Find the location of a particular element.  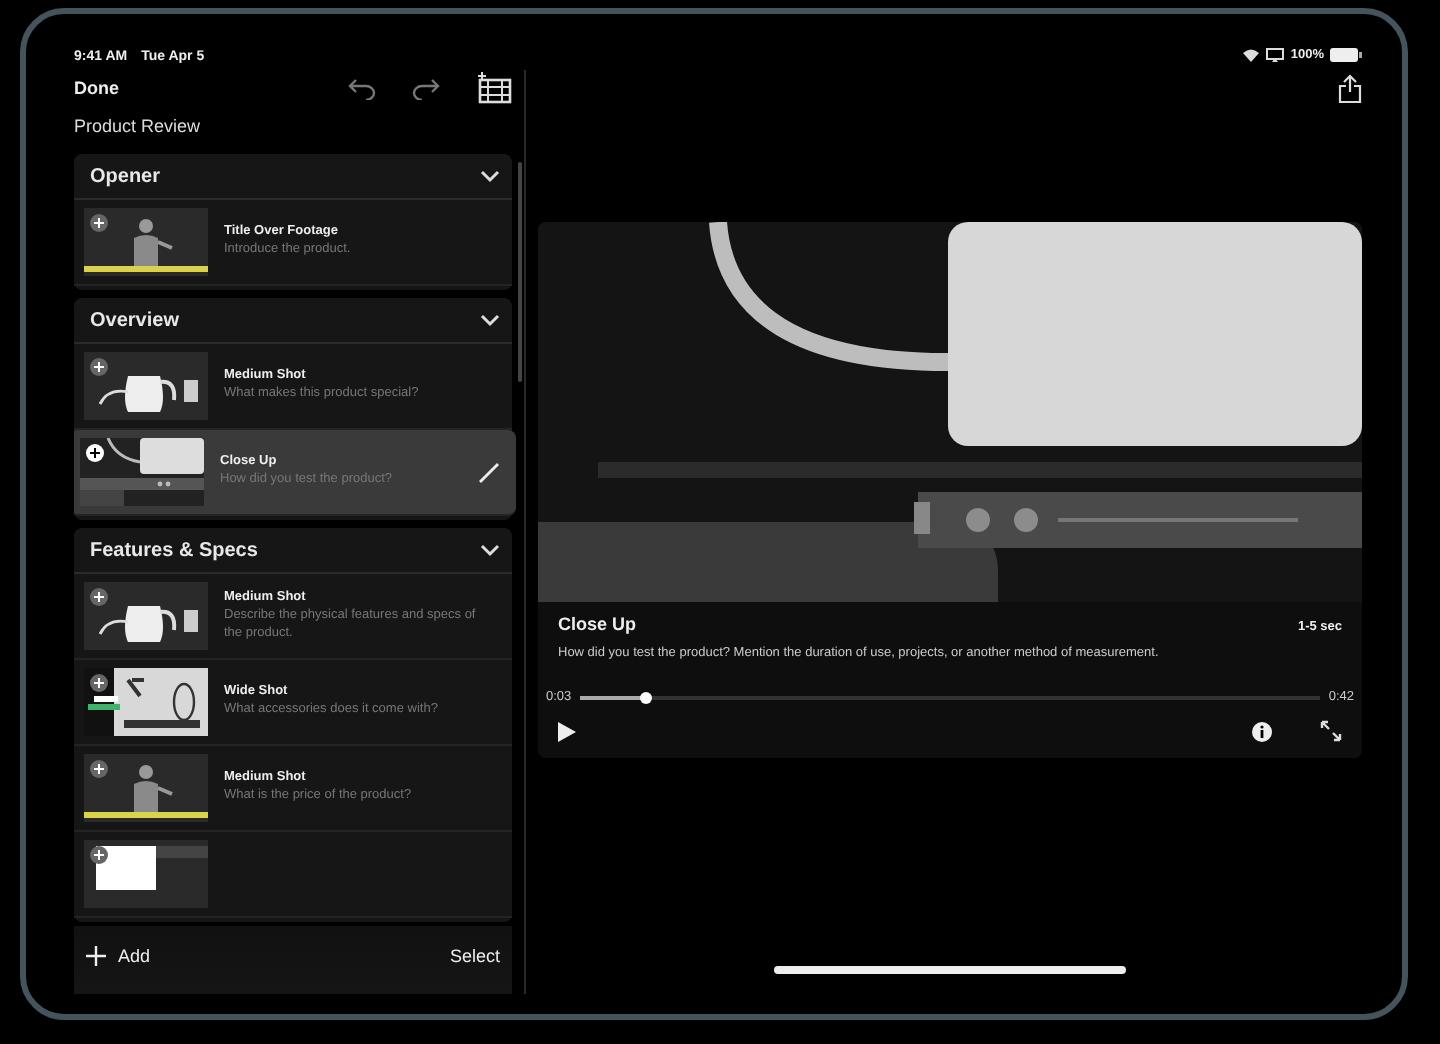

section-header: Features & Specs is located at coordinates (293, 551).